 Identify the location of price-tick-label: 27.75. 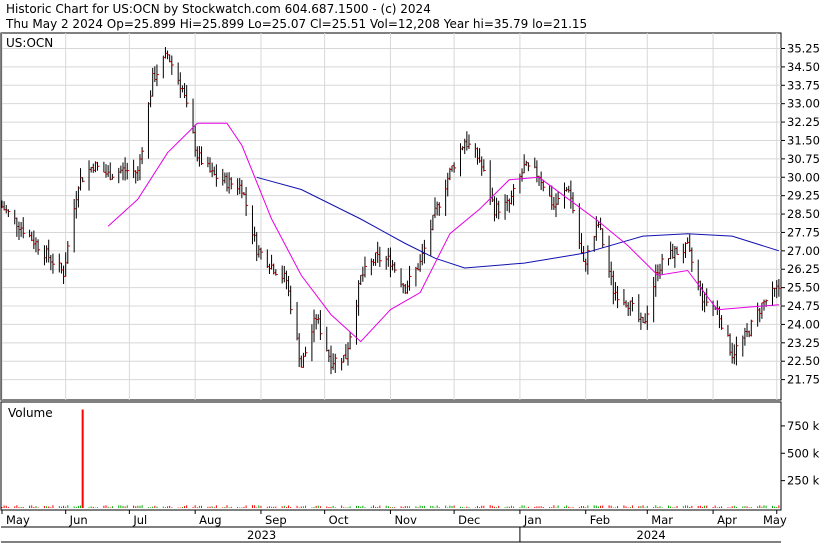
(803, 232).